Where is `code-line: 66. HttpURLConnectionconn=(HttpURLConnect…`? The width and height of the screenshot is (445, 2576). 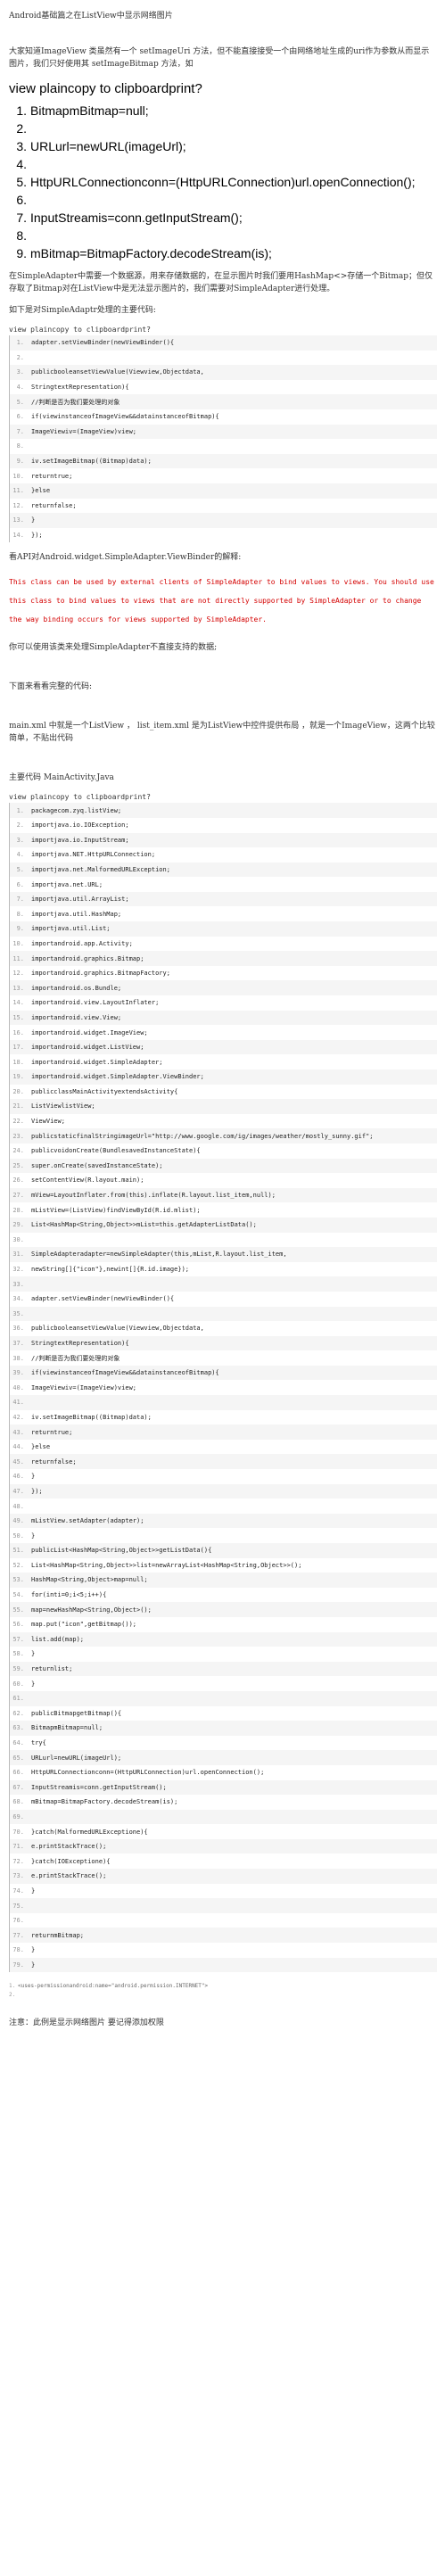 code-line: 66. HttpURLConnectionconn=(HttpURLConnect… is located at coordinates (223, 1773).